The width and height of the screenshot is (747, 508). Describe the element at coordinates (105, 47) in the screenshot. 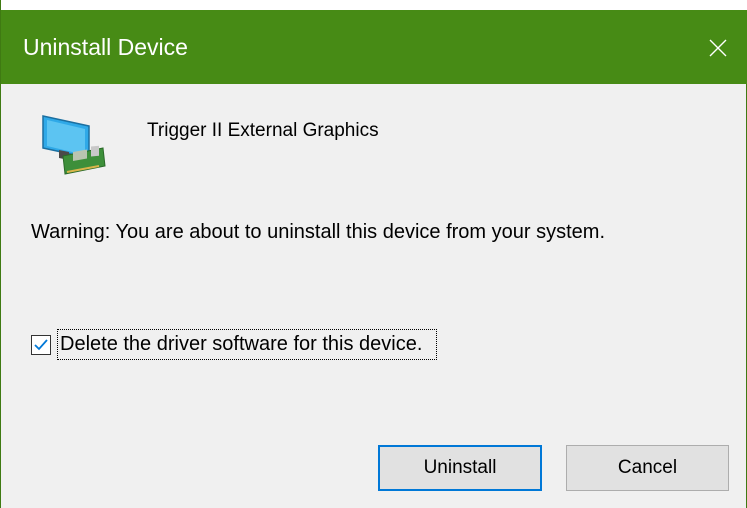

I see `dialog-title: Uninstall Device` at that location.